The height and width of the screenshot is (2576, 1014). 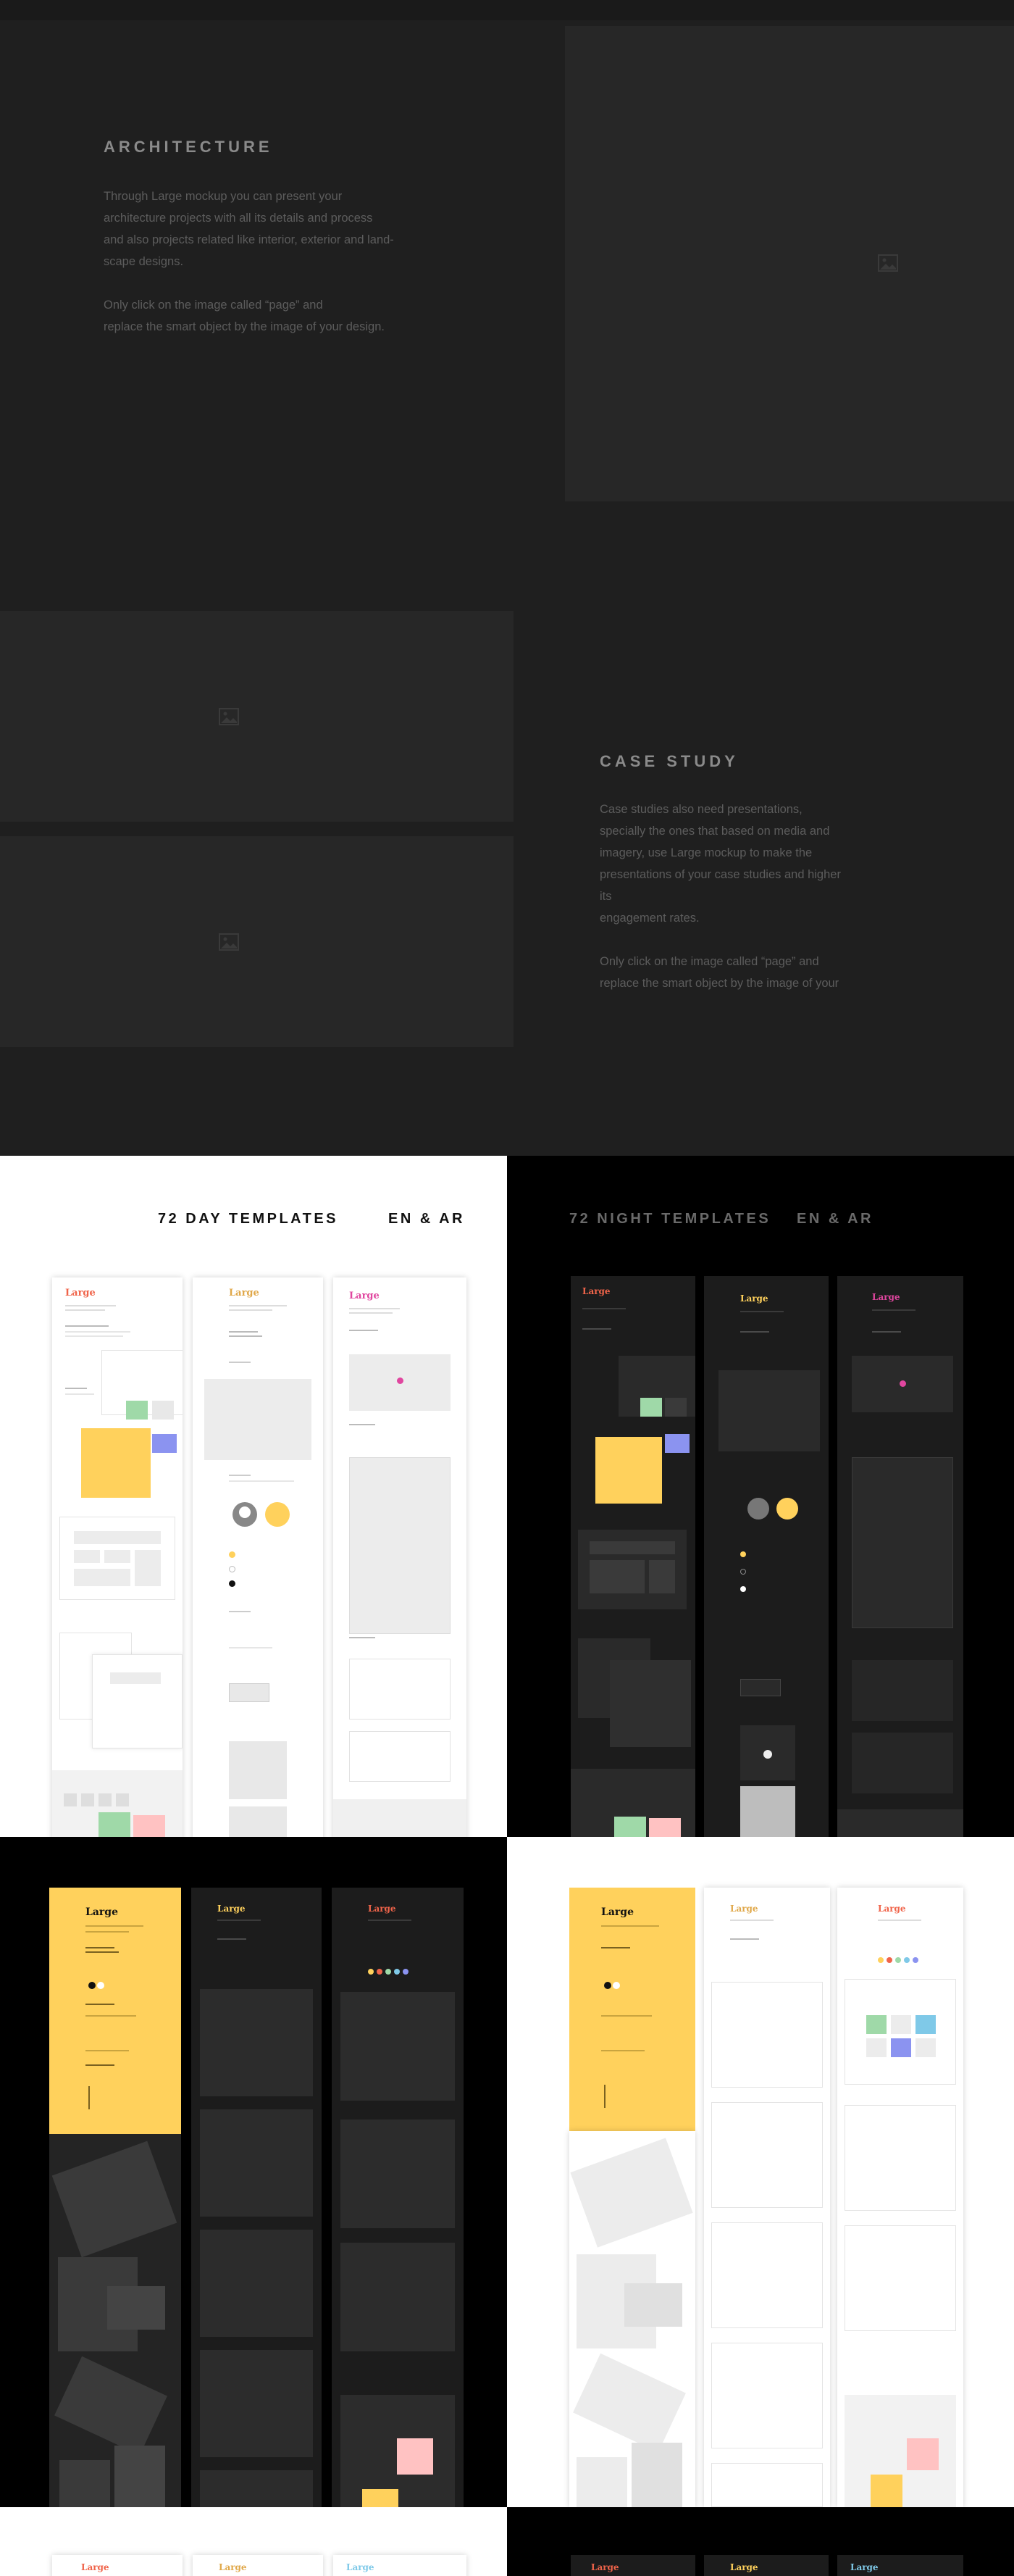 I want to click on day-templates-label: 72 DAY TEMPLATES, so click(x=248, y=1219).